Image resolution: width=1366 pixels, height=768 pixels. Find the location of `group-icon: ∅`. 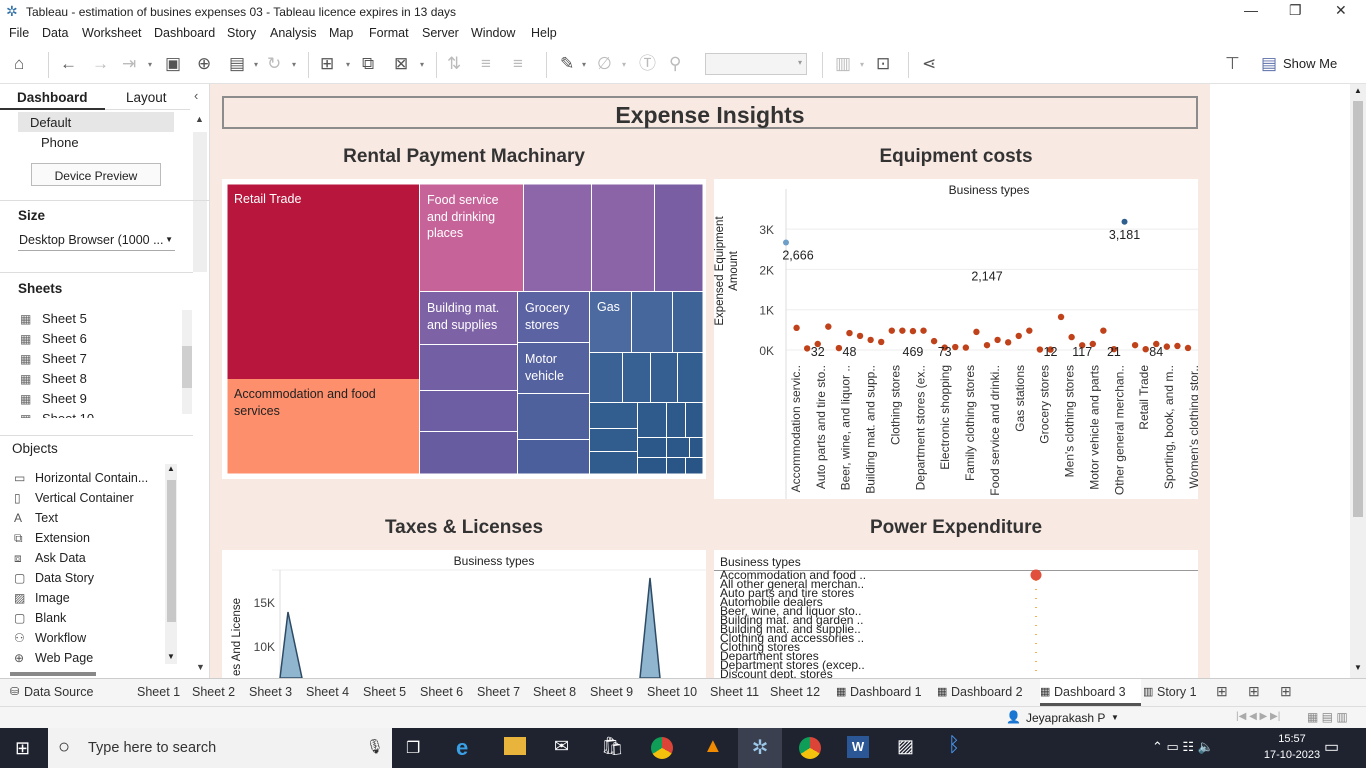

group-icon: ∅ is located at coordinates (604, 64).